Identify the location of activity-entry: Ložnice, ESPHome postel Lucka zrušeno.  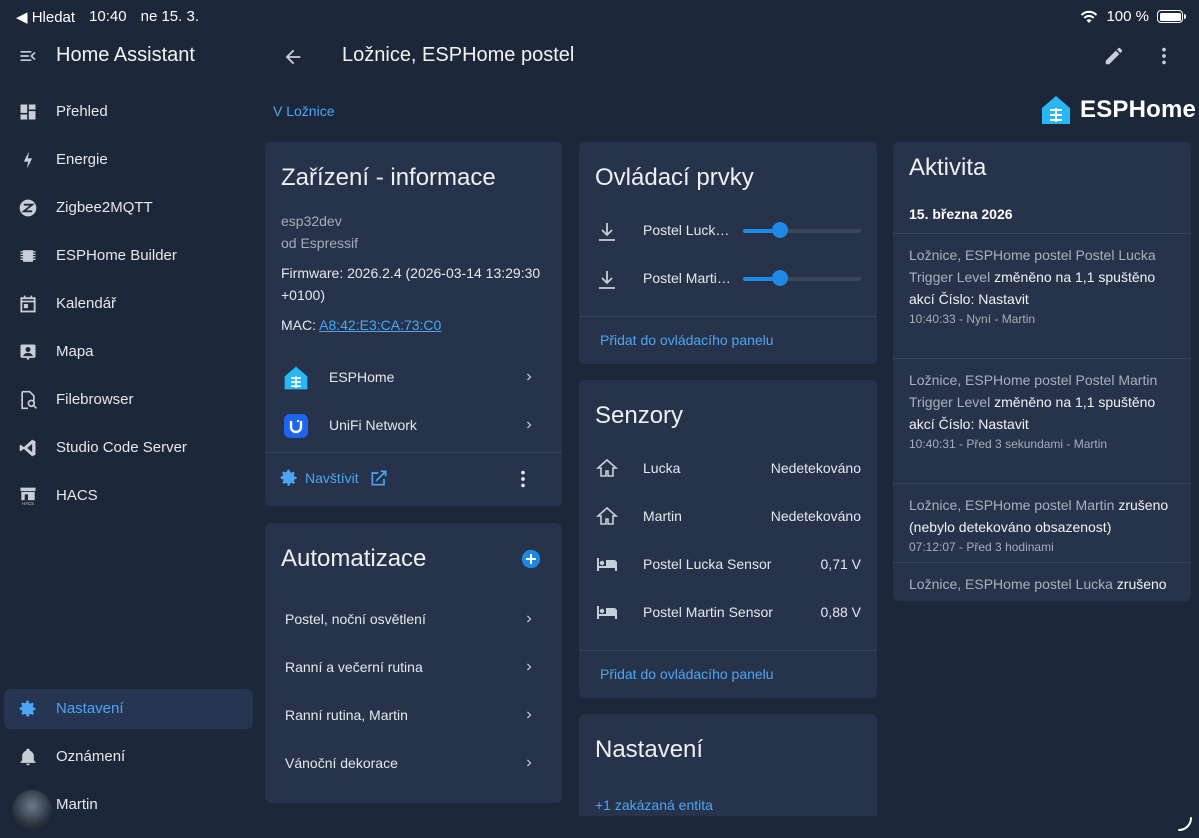
(1042, 581).